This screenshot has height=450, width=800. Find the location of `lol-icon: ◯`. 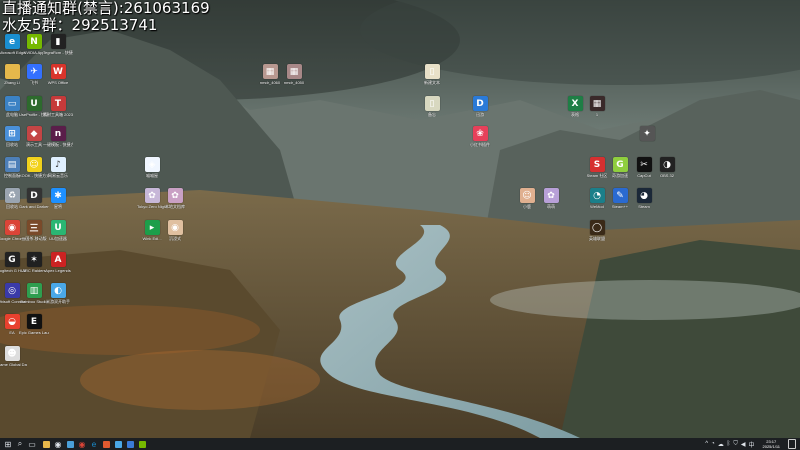

lol-icon: ◯ is located at coordinates (597, 227).